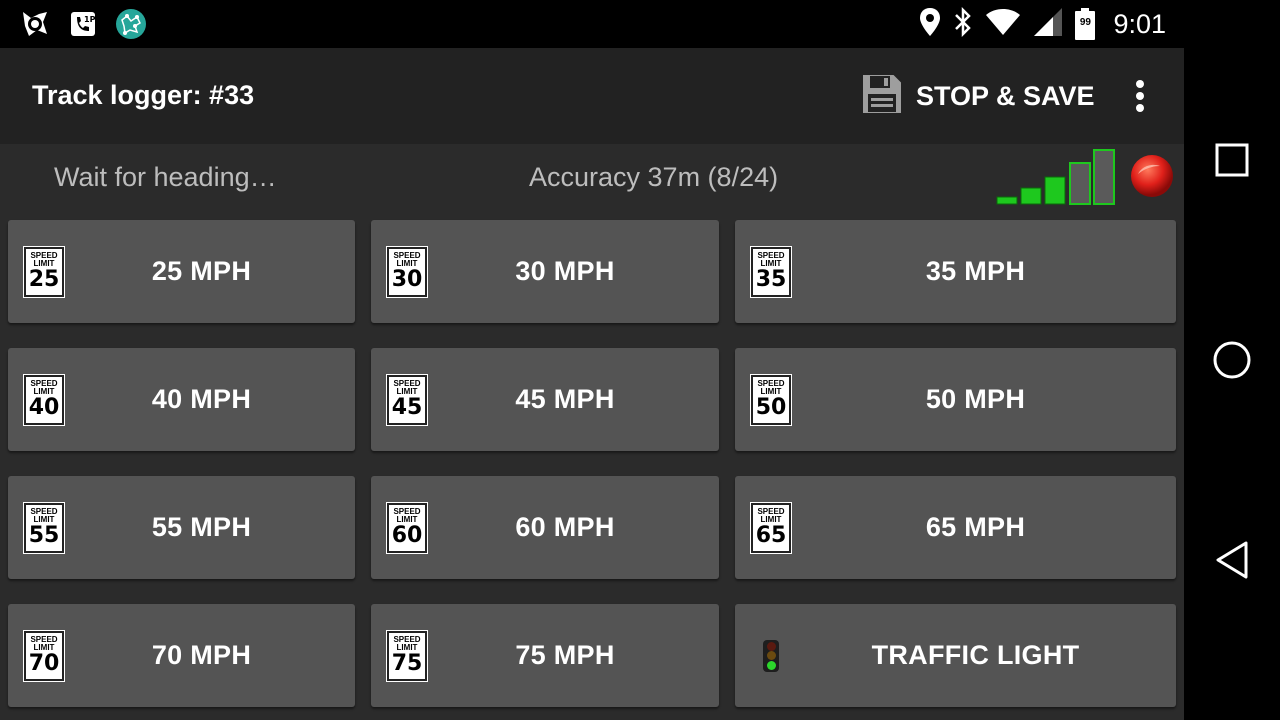 The height and width of the screenshot is (720, 1280). I want to click on speed-55-button: SPEED LIMIT 55 55 MPH, so click(181, 527).